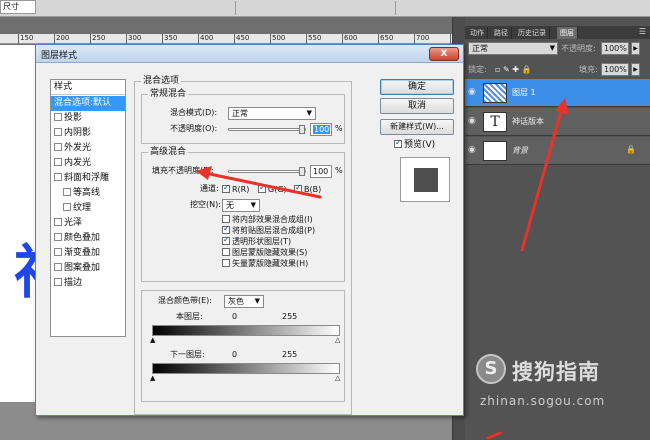 Image resolution: width=650 pixels, height=440 pixels. I want to click on this-layer-gradient, so click(246, 330).